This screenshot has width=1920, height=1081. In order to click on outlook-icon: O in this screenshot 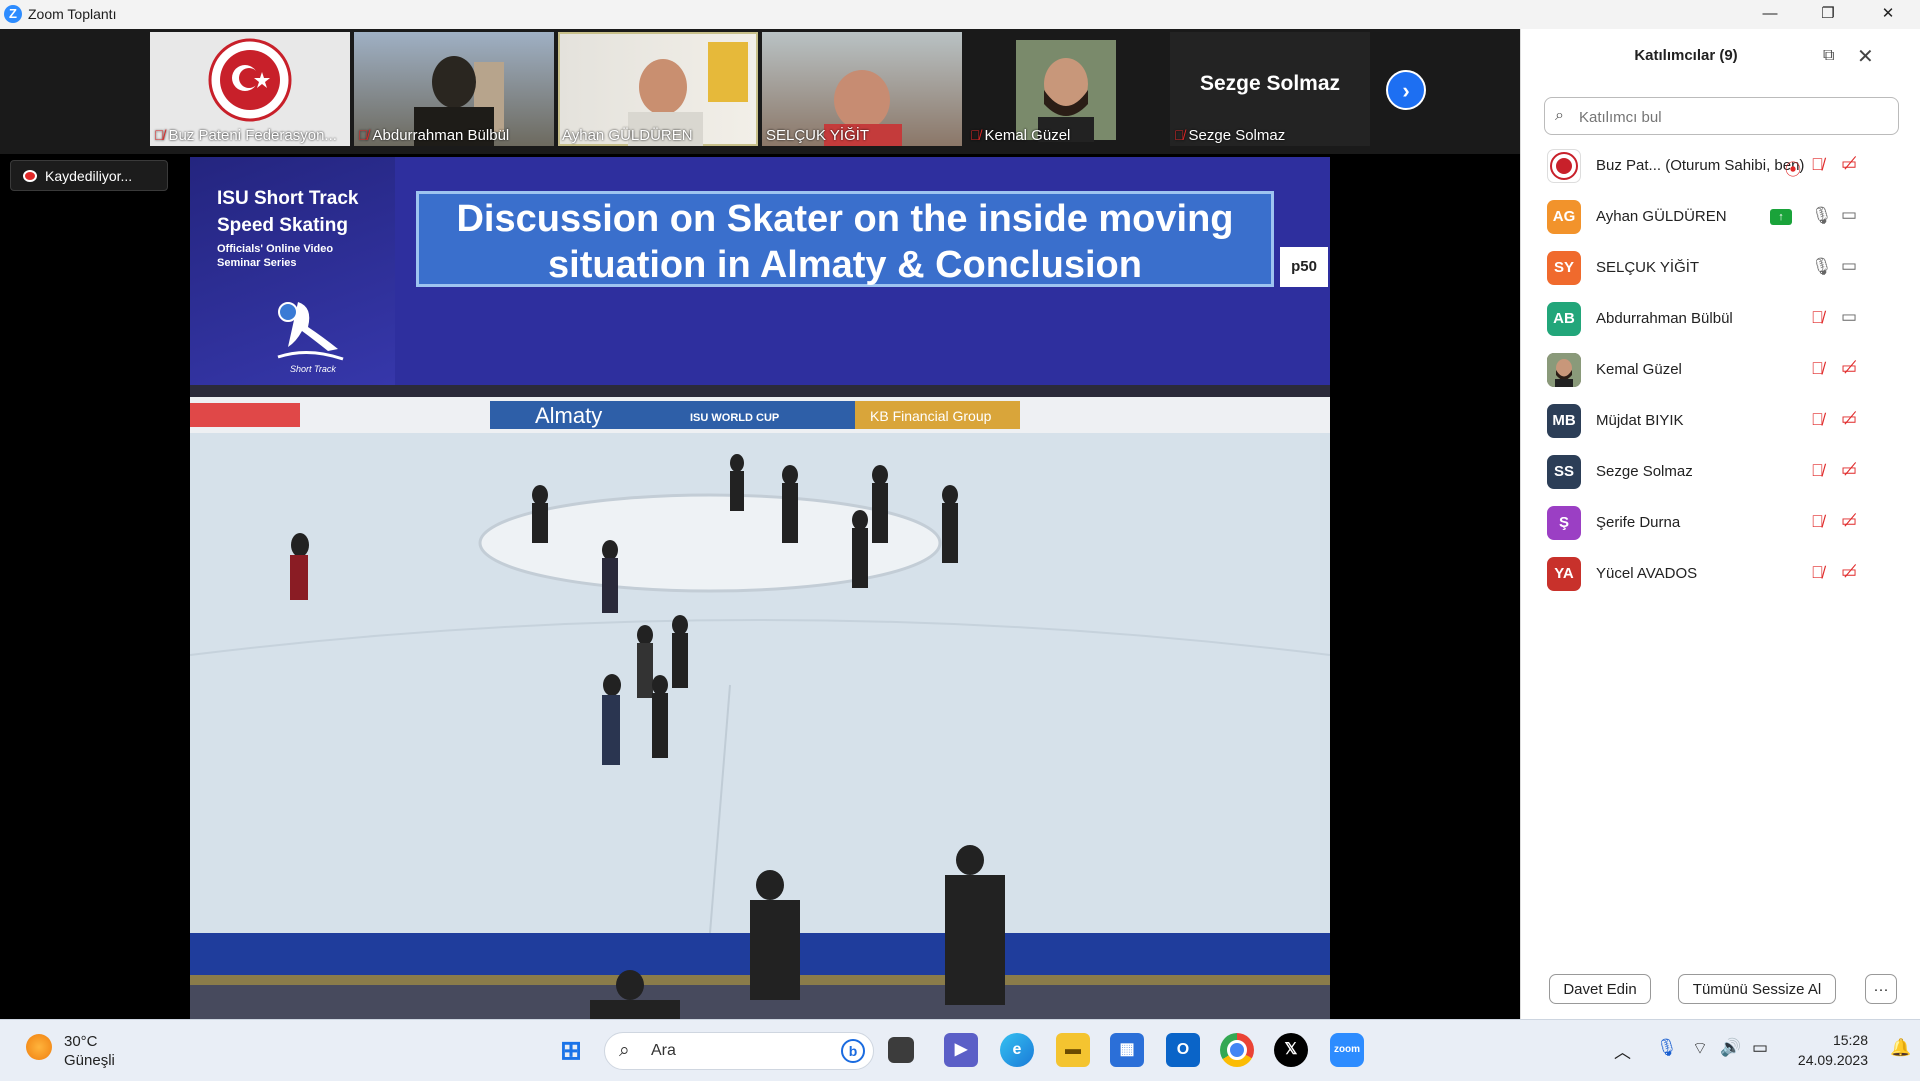, I will do `click(1183, 1050)`.